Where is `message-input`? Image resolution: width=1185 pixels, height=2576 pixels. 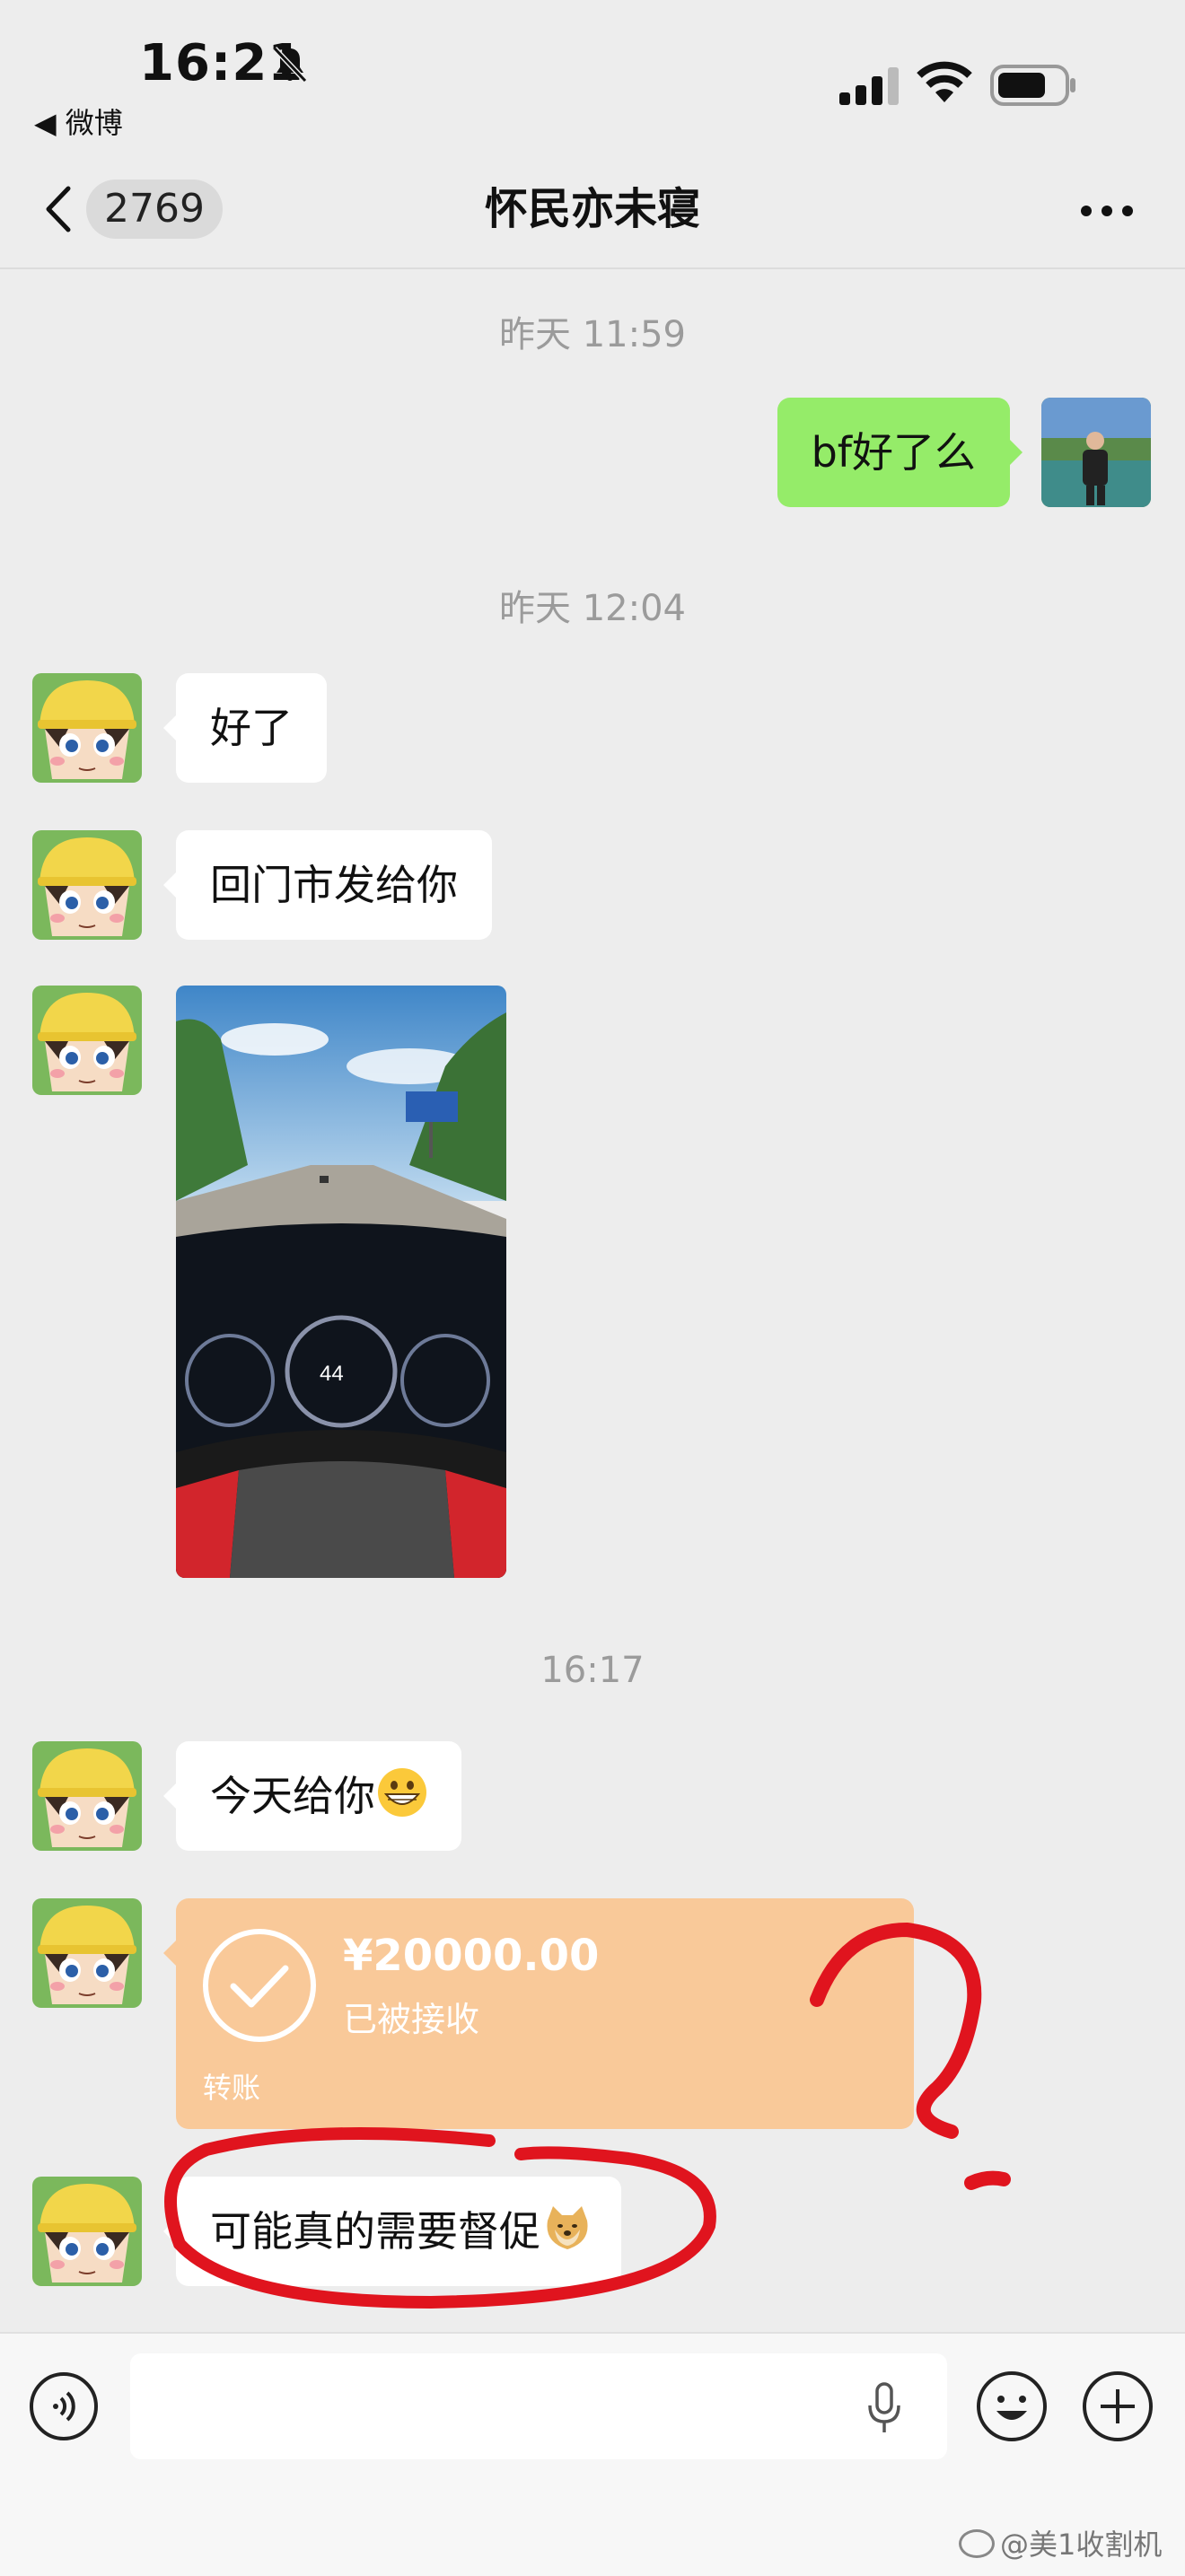 message-input is located at coordinates (538, 2406).